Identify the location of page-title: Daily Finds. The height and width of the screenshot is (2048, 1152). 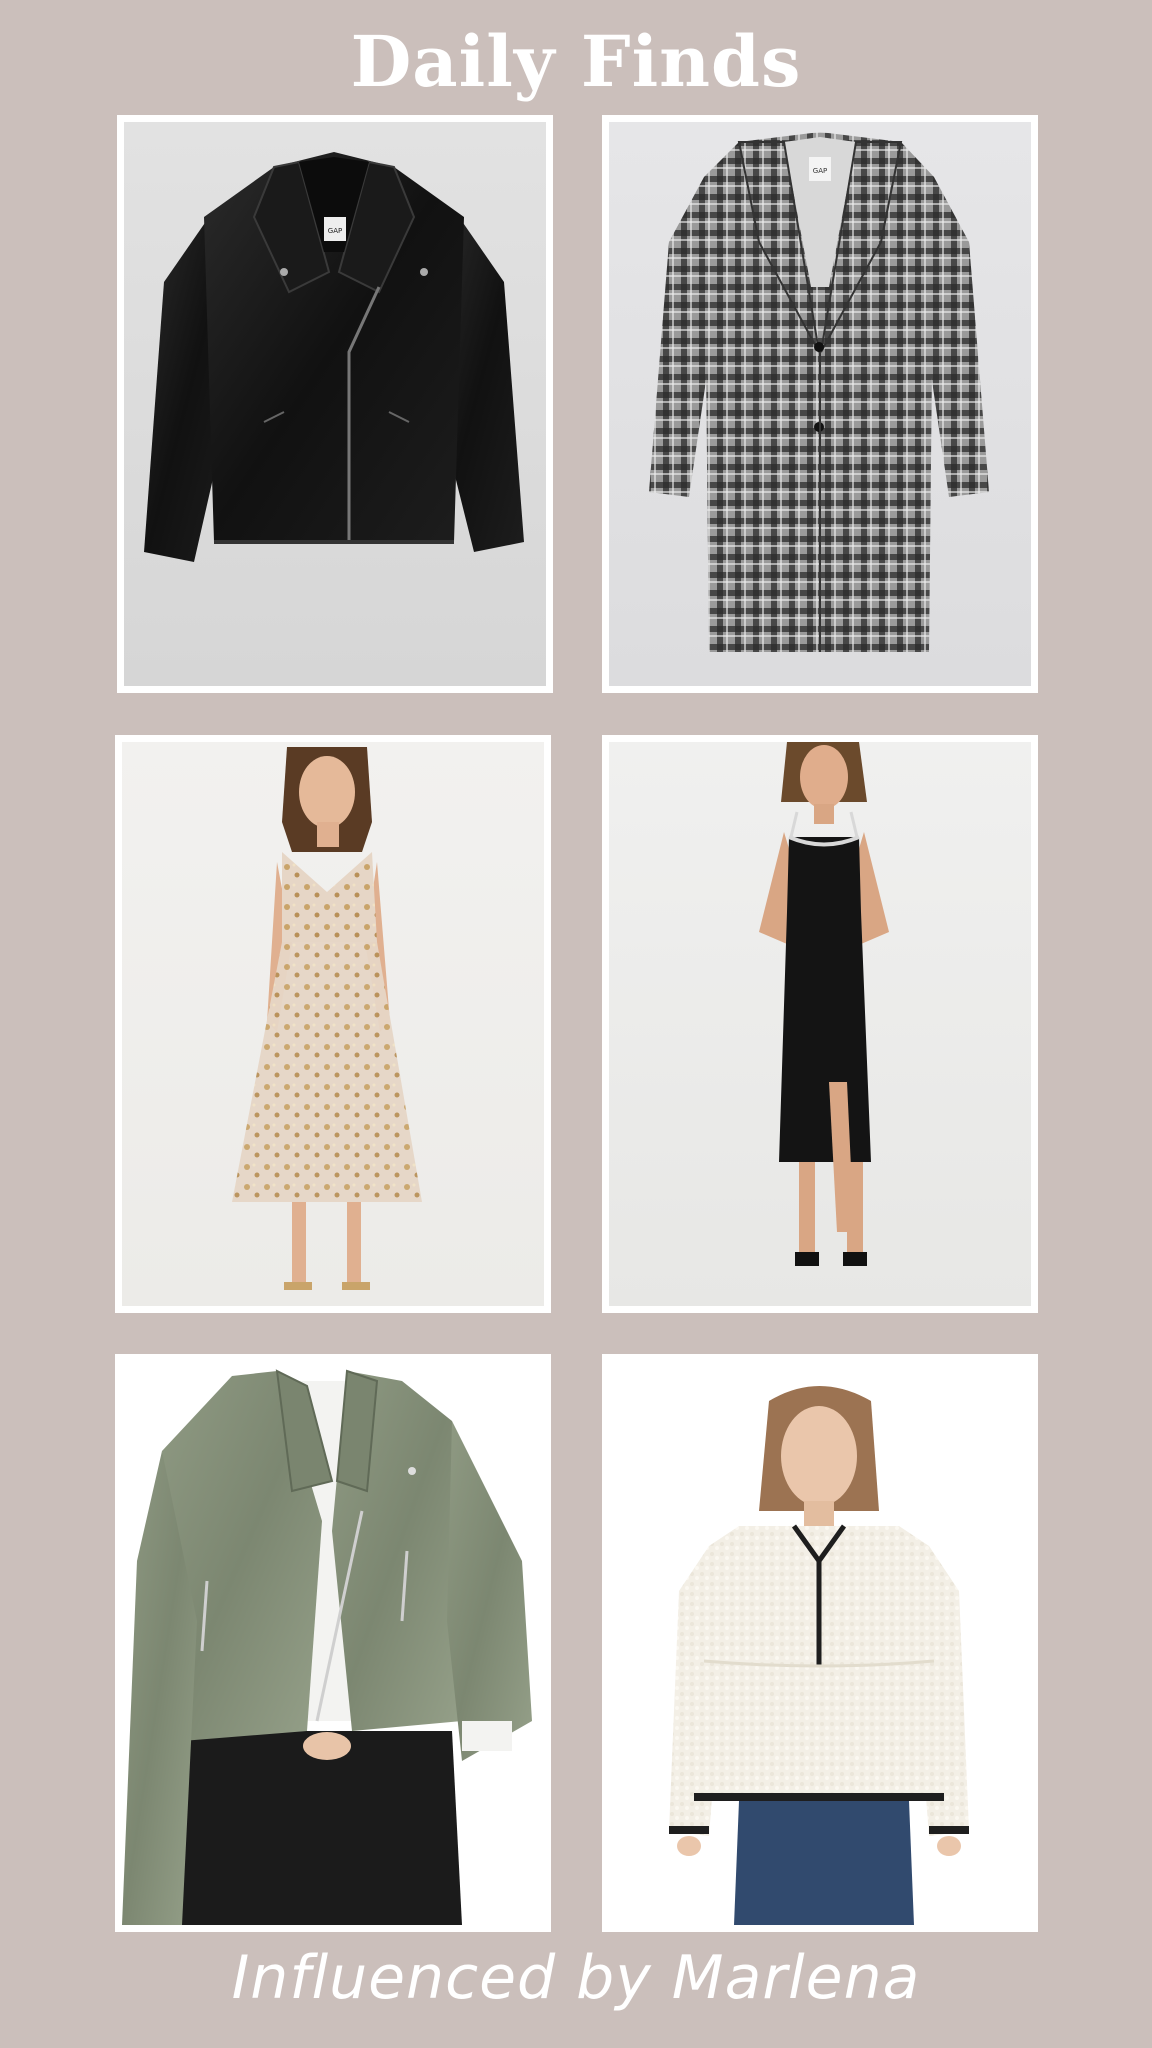
(576, 61).